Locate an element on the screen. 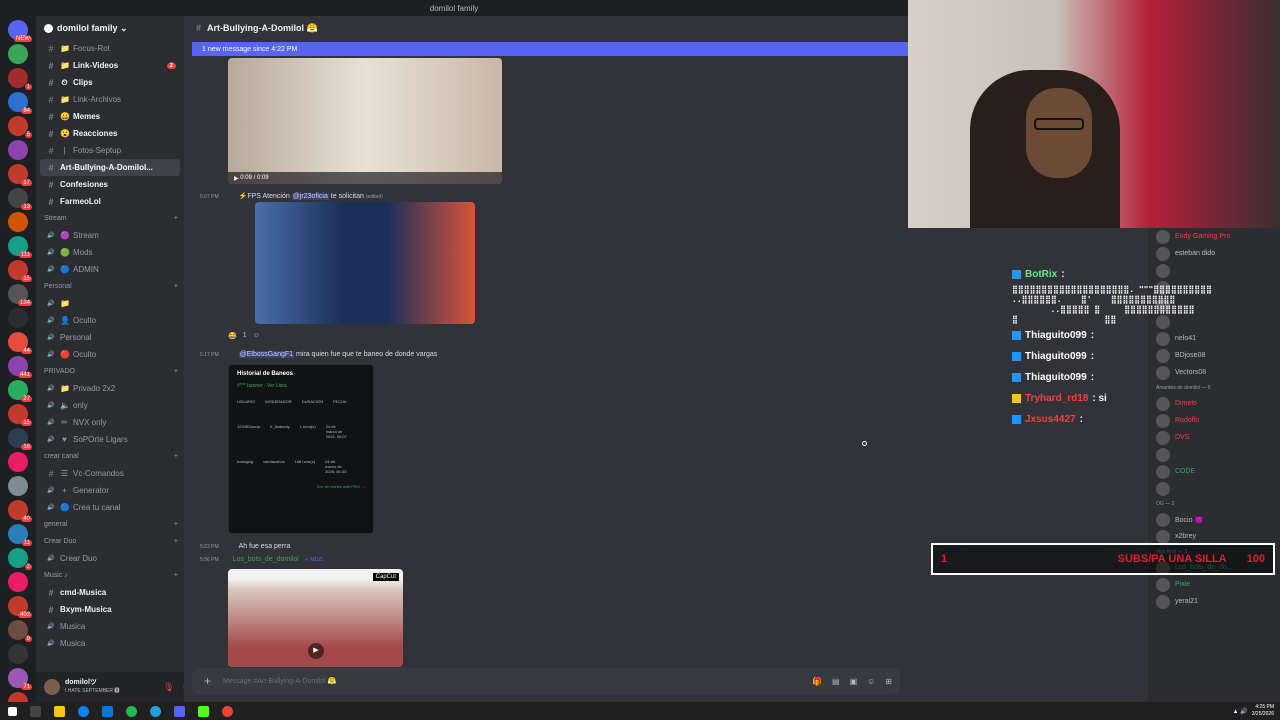  channel-item: 🔊 🔵 ADMIN is located at coordinates (110, 269).